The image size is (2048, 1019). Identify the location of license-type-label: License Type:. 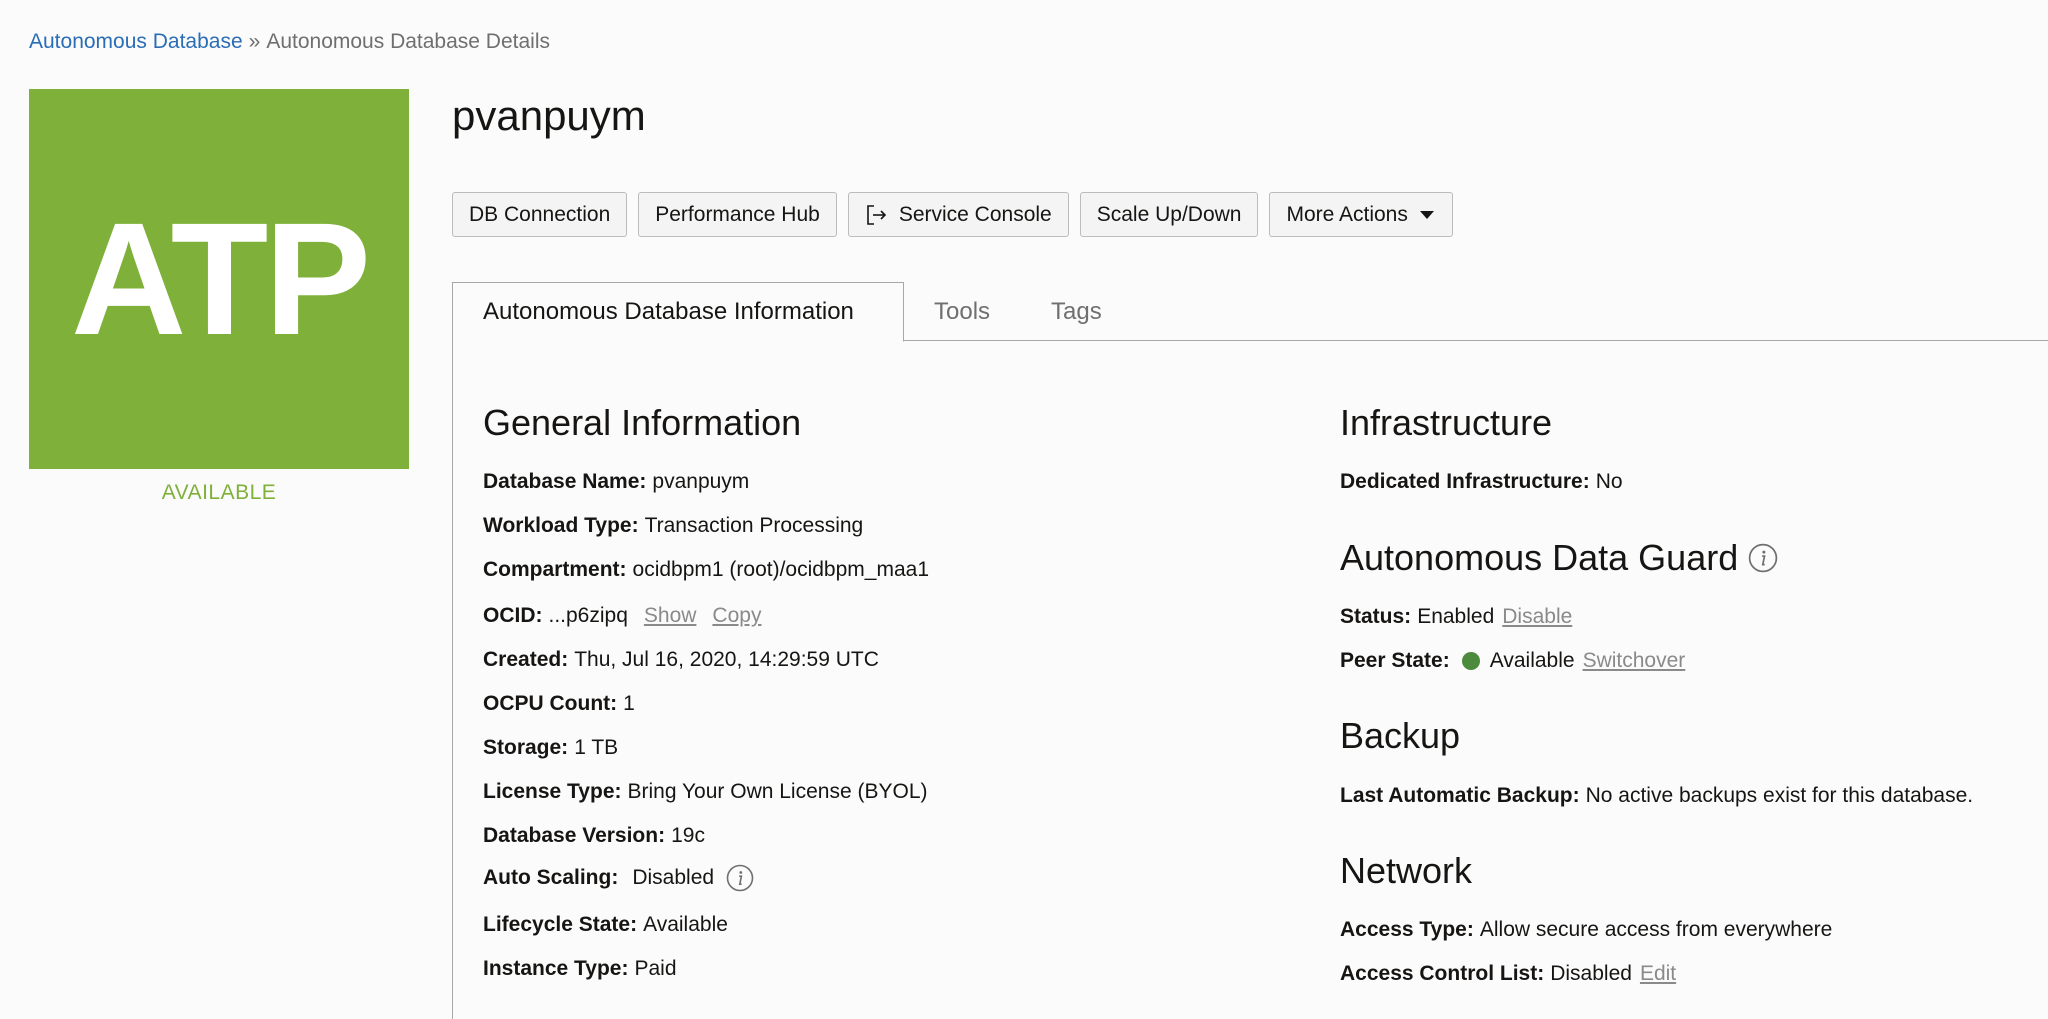
(552, 791).